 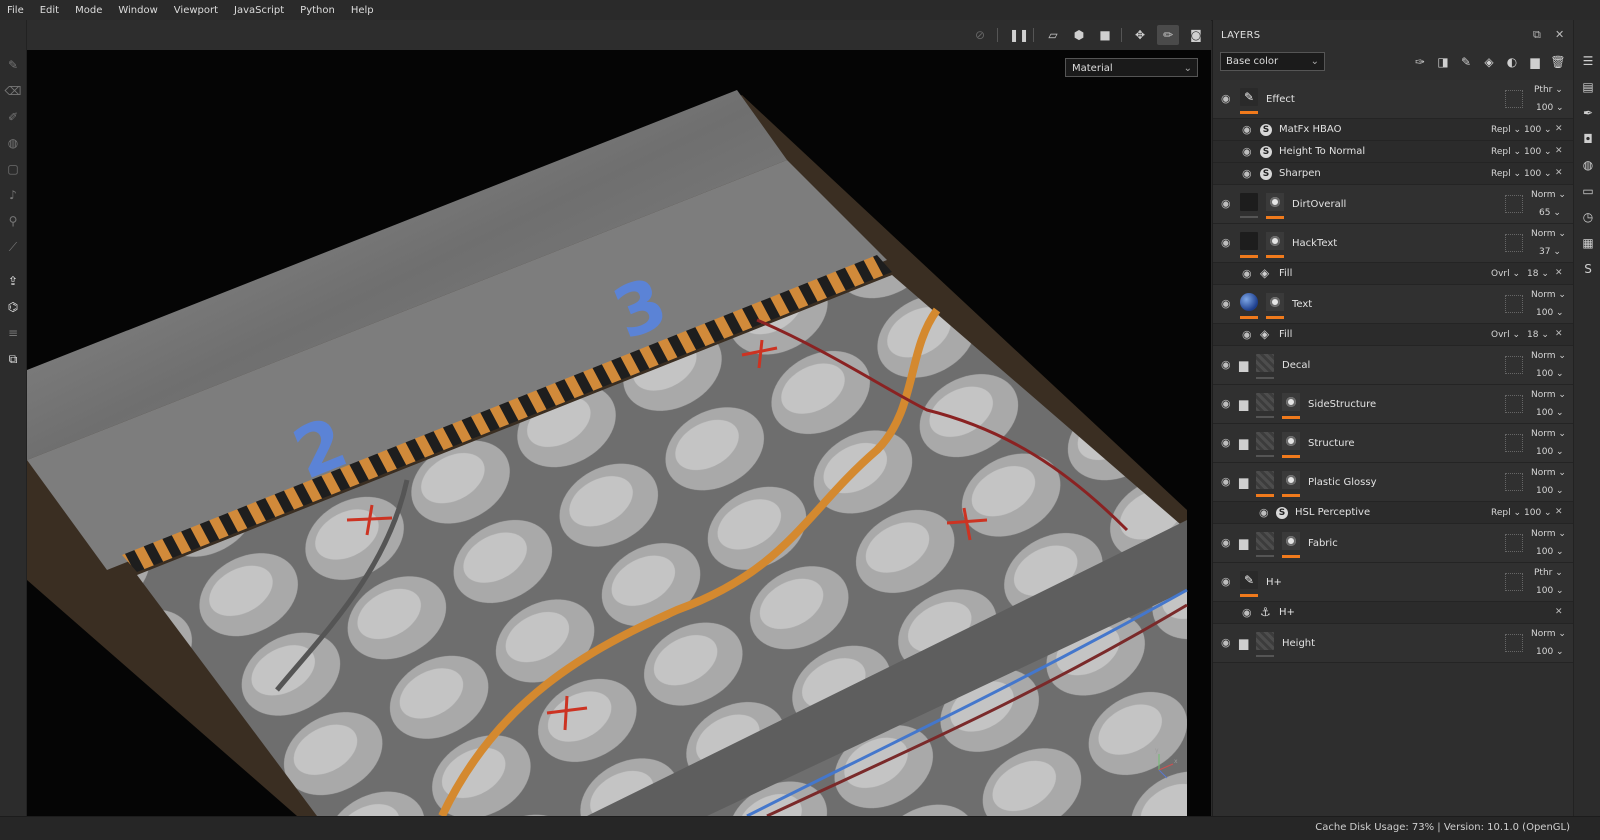 What do you see at coordinates (13, 65) in the screenshot?
I see `paint-brush-tool-icon: ✎` at bounding box center [13, 65].